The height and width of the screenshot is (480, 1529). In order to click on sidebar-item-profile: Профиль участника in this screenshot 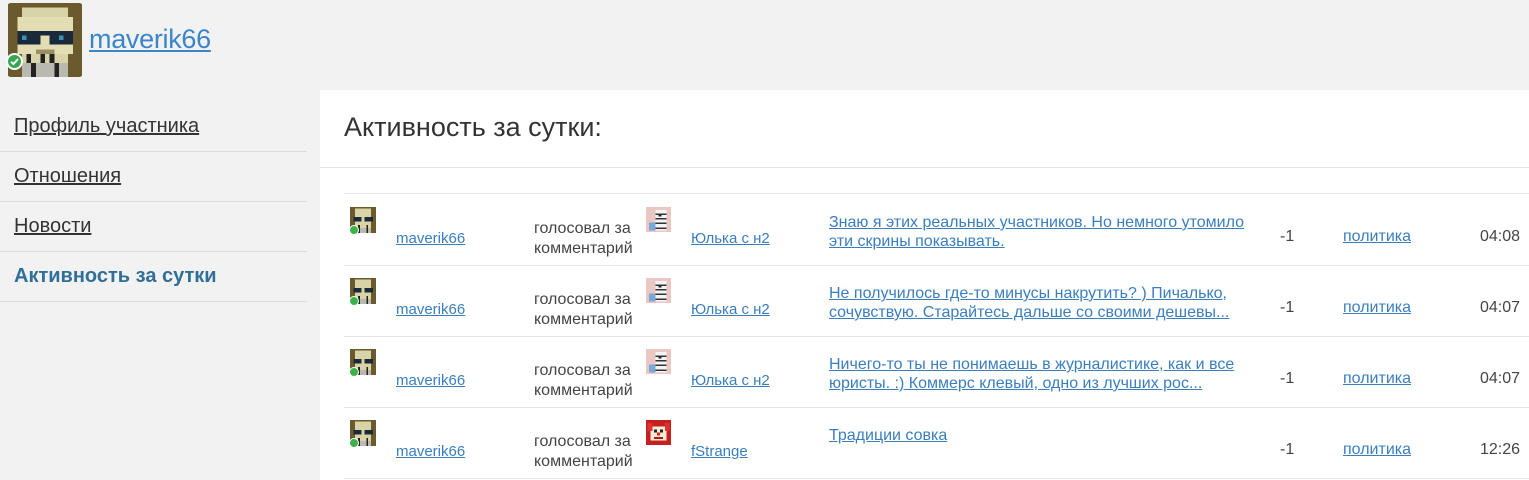, I will do `click(153, 127)`.